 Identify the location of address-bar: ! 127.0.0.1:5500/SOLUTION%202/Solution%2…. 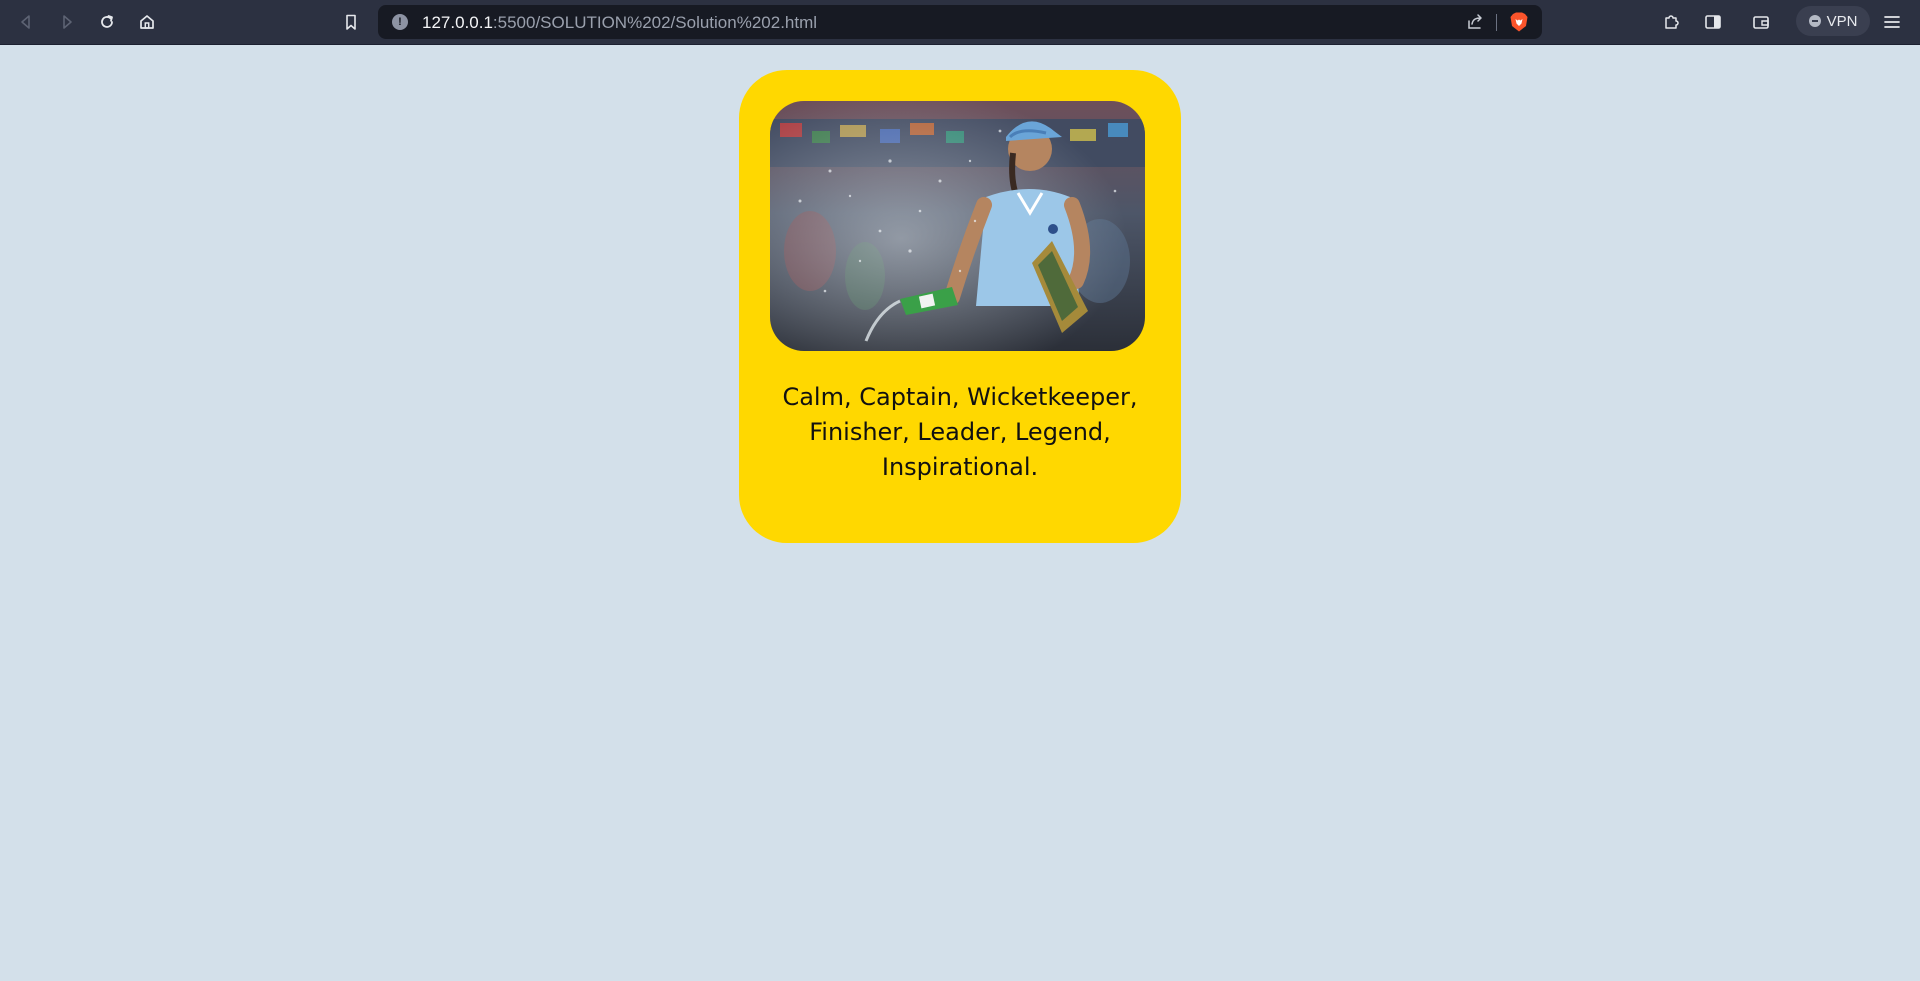
(960, 22).